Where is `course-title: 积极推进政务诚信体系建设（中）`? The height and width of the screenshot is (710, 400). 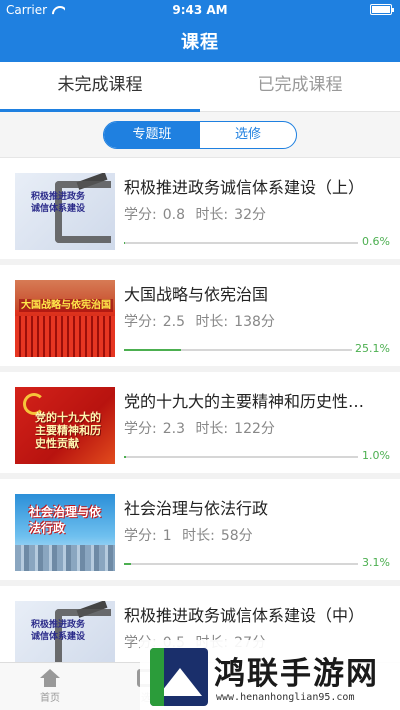
course-title: 积极推进政务诚信体系建设（中） is located at coordinates (244, 615).